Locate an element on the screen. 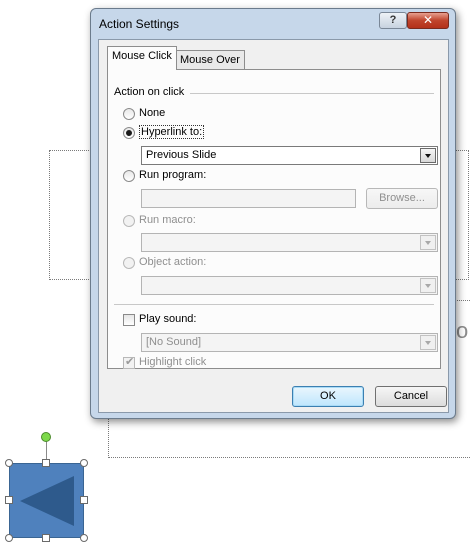 This screenshot has height=550, width=471. dialog-titlebar: Action Settings ? ✕ is located at coordinates (273, 23).